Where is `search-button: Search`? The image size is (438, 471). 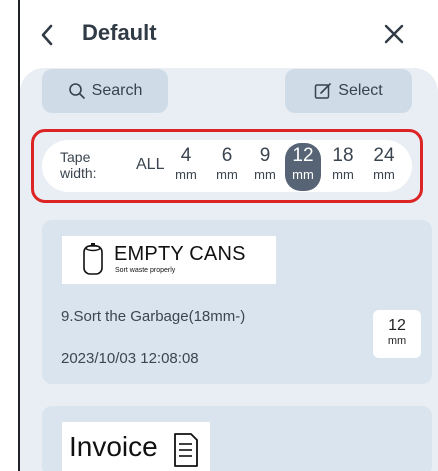
search-button: Search is located at coordinates (105, 91).